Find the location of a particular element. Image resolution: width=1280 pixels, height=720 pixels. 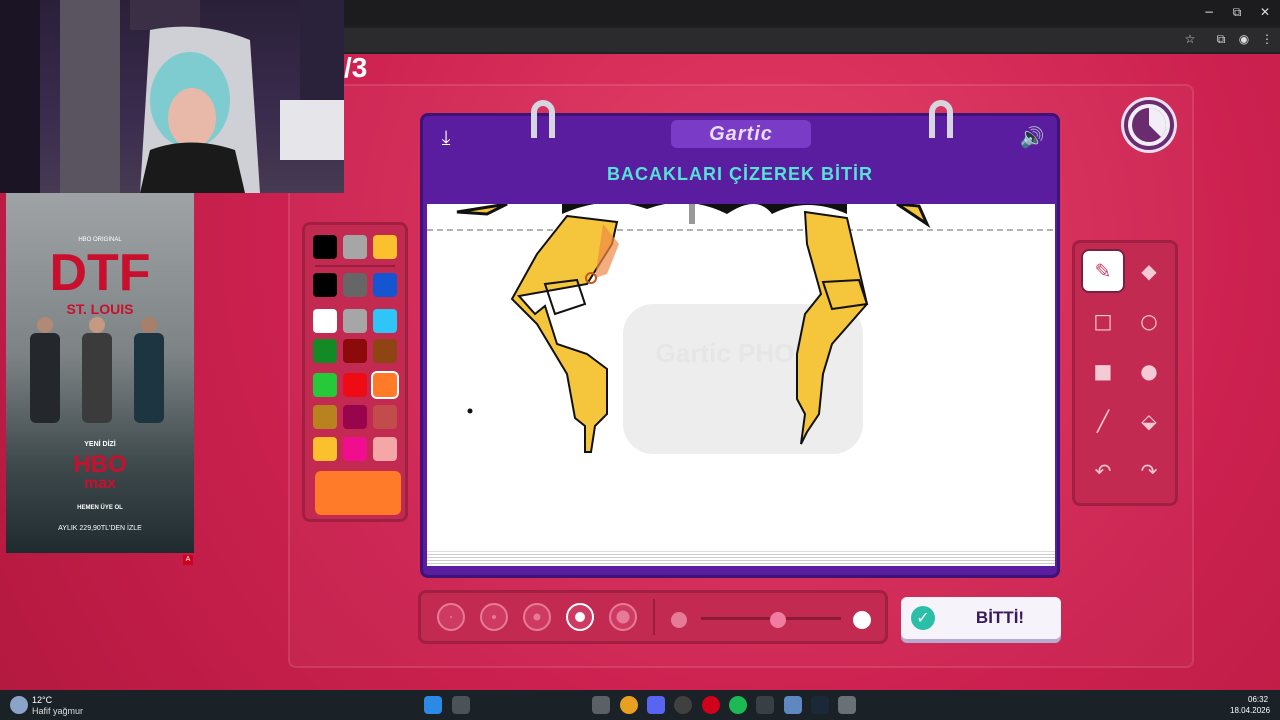

prompt-title: BACAKLARI ÇİZEREK BİTİR is located at coordinates (740, 174).